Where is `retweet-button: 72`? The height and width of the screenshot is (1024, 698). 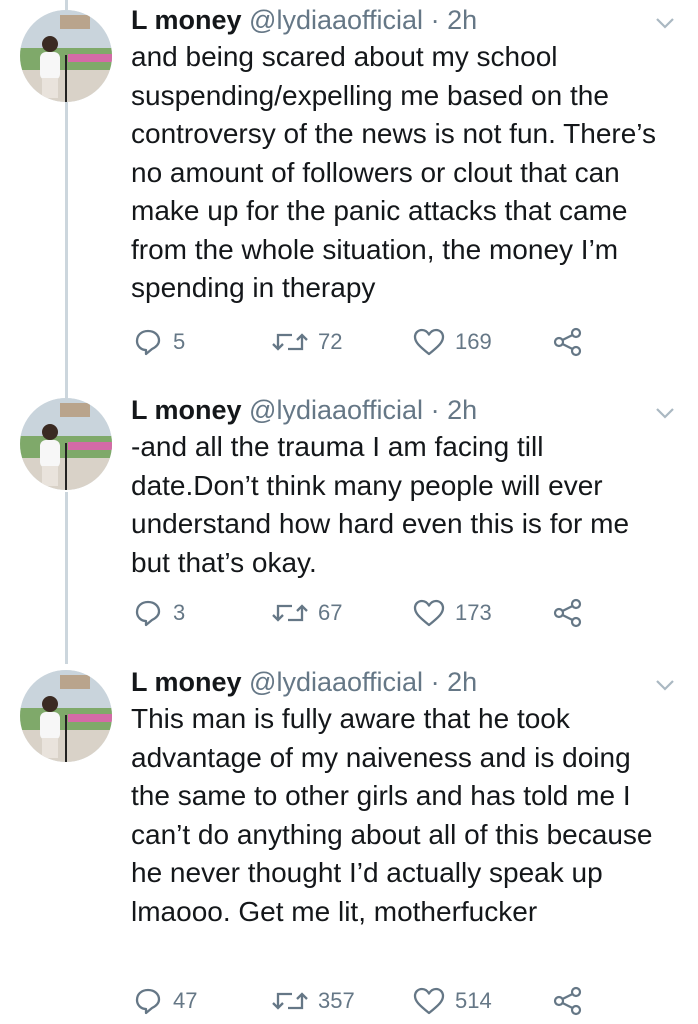
retweet-button: 72 is located at coordinates (307, 342).